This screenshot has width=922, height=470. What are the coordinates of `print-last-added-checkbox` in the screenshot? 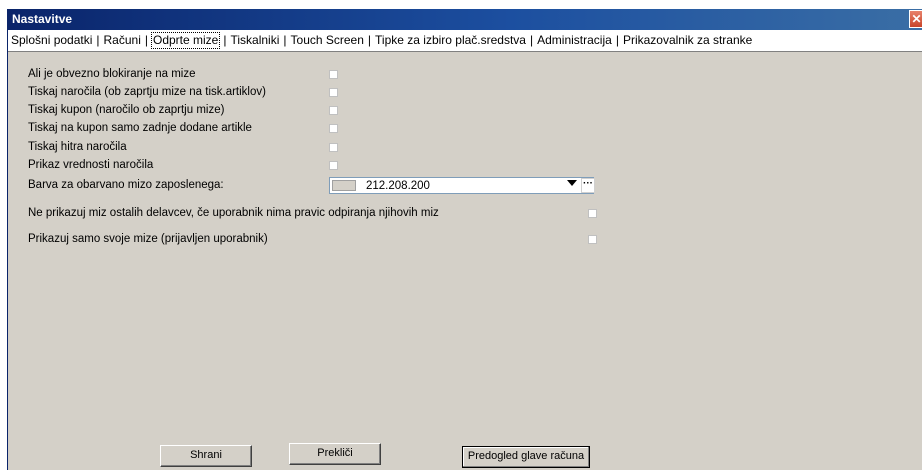 It's located at (333, 128).